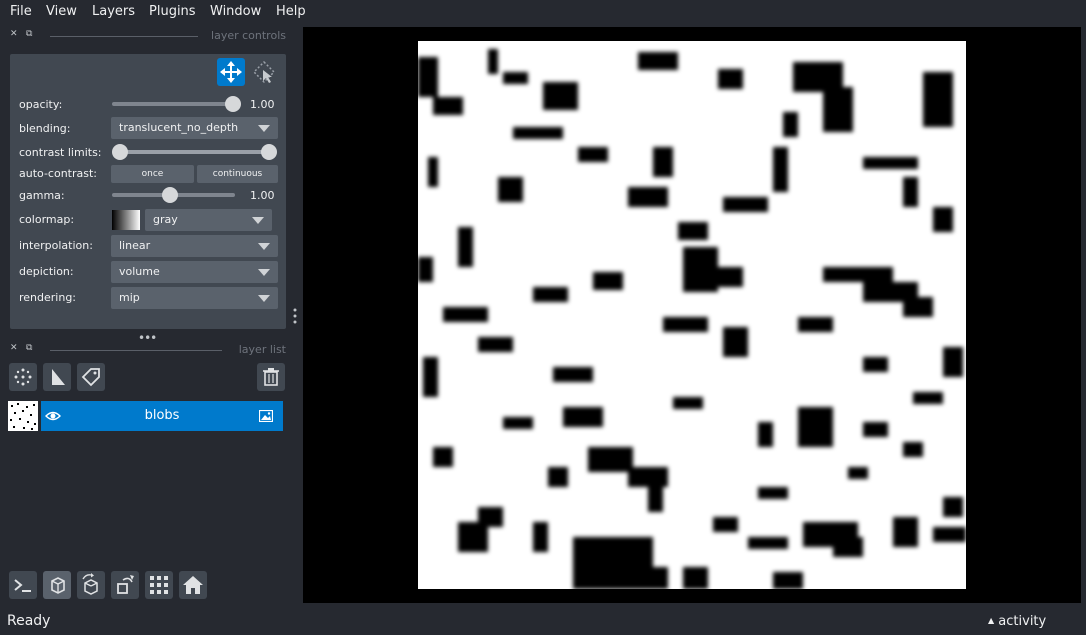 This screenshot has height=635, width=1086. What do you see at coordinates (42, 195) in the screenshot?
I see `gamma-label: gamma:` at bounding box center [42, 195].